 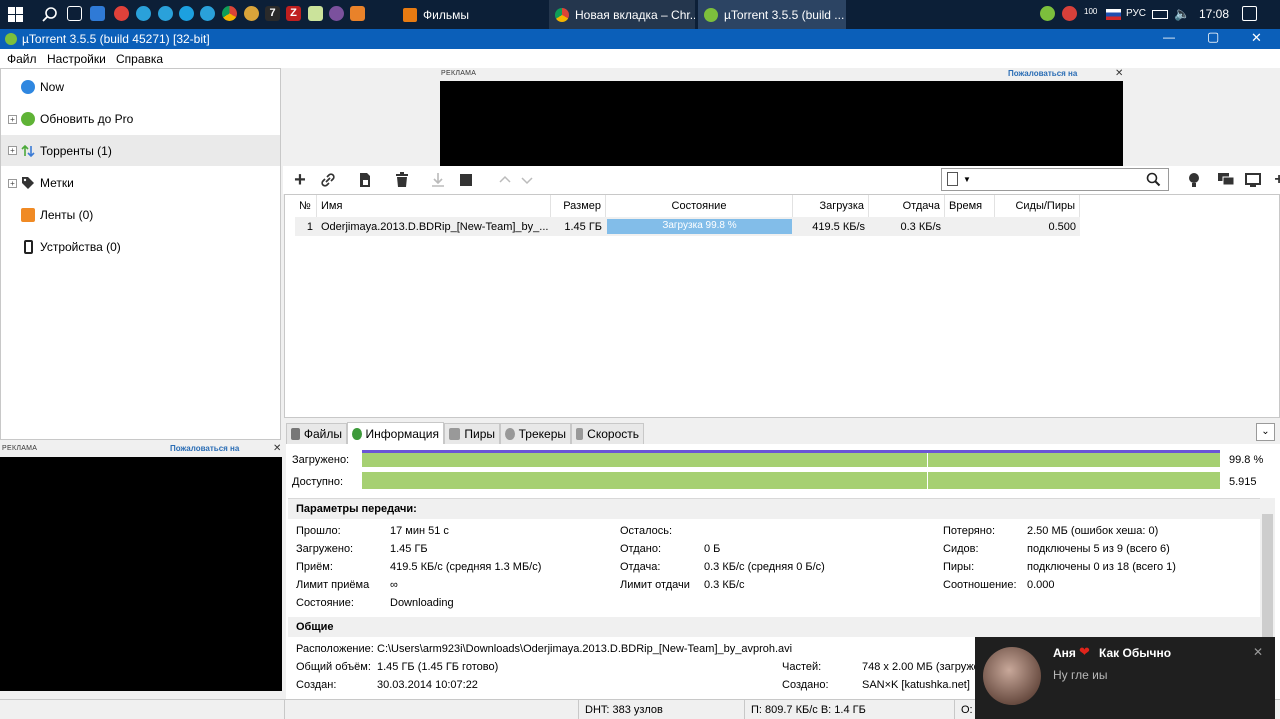 I want to click on filezilla-icon: Z, so click(x=293, y=13).